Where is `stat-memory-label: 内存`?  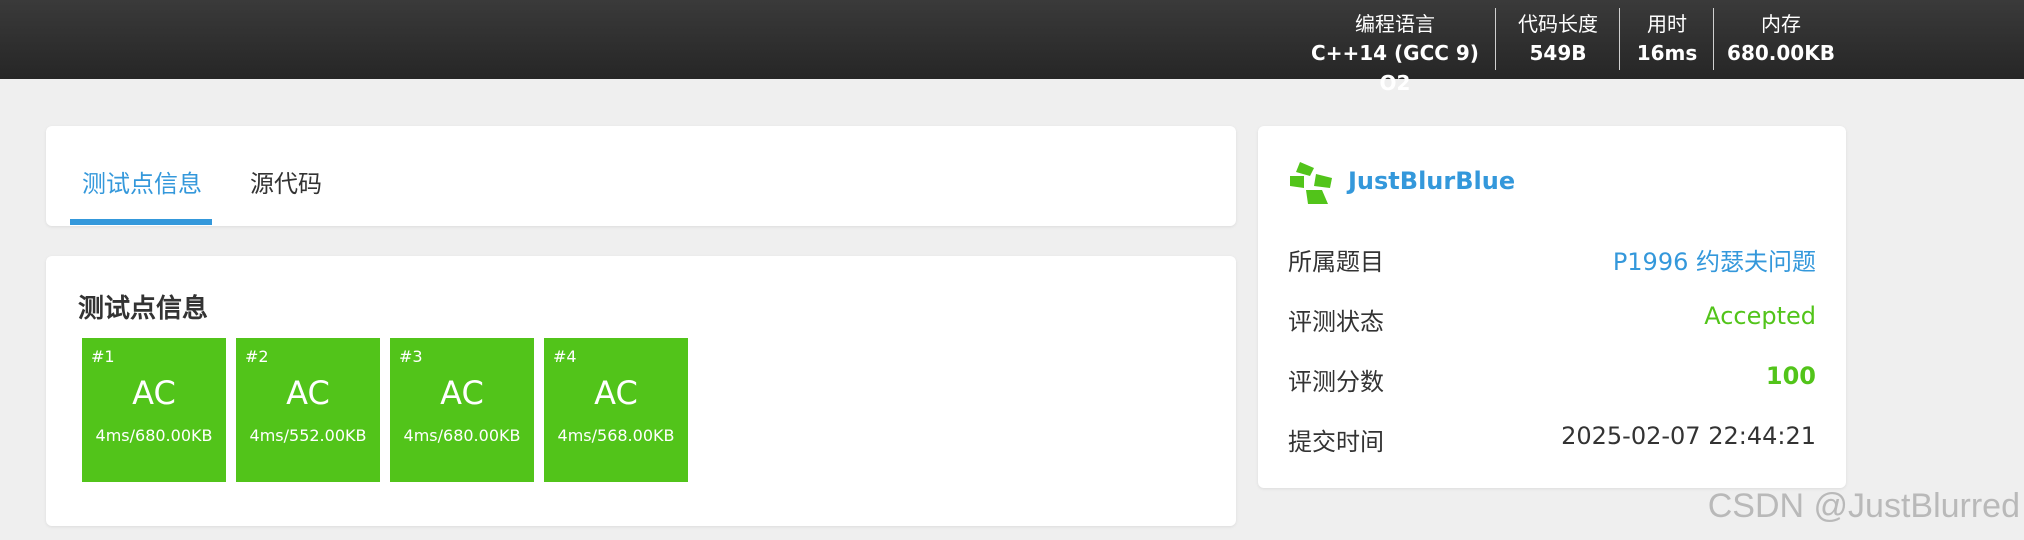 stat-memory-label: 内存 is located at coordinates (1781, 24).